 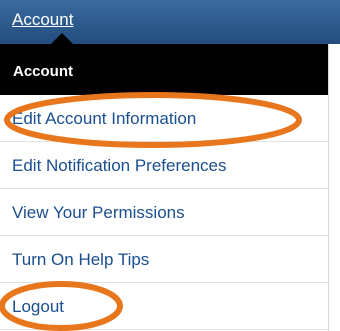 I want to click on dropdown-caret-icon, so click(x=62, y=38).